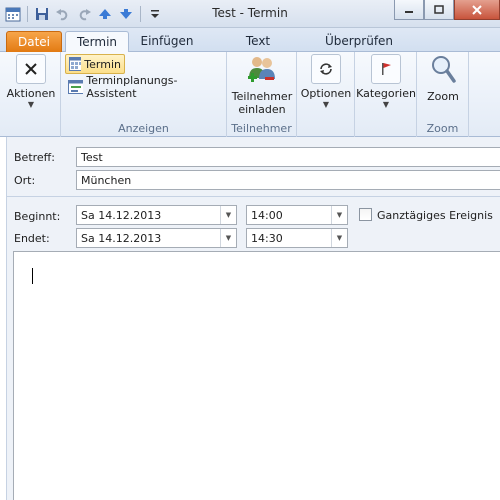 This screenshot has height=500, width=500. What do you see at coordinates (25, 180) in the screenshot?
I see `location-label: Ort:` at bounding box center [25, 180].